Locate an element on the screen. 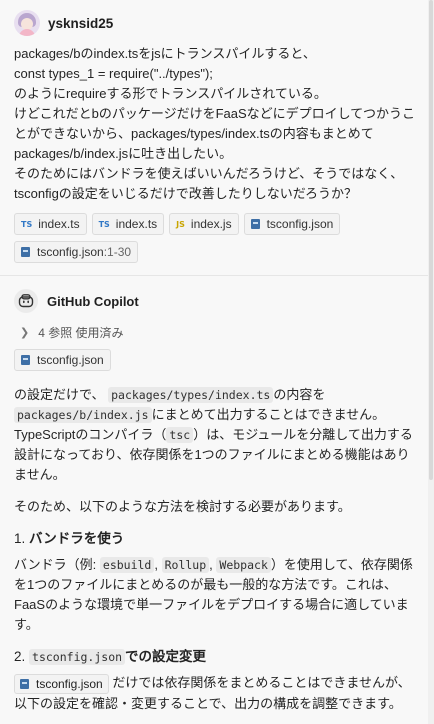 The height and width of the screenshot is (724, 434). section-title: バンドラを使う is located at coordinates (77, 538).